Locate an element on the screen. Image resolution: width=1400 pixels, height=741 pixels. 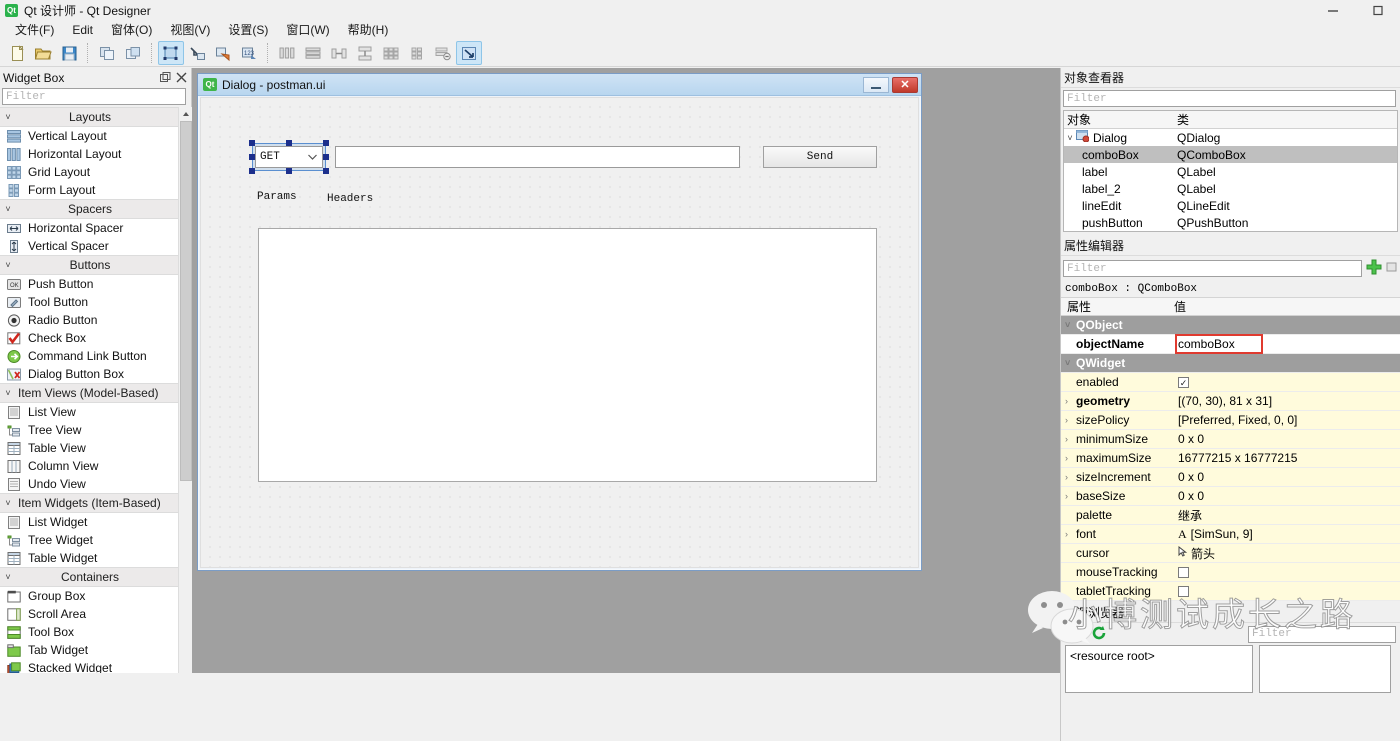
configure-icon is located at coordinates (1392, 268).